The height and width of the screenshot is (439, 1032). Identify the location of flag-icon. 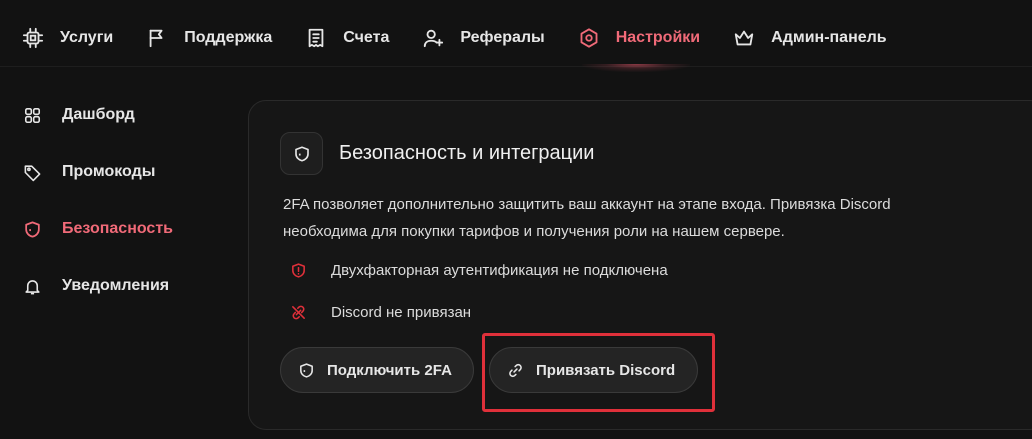
(157, 38).